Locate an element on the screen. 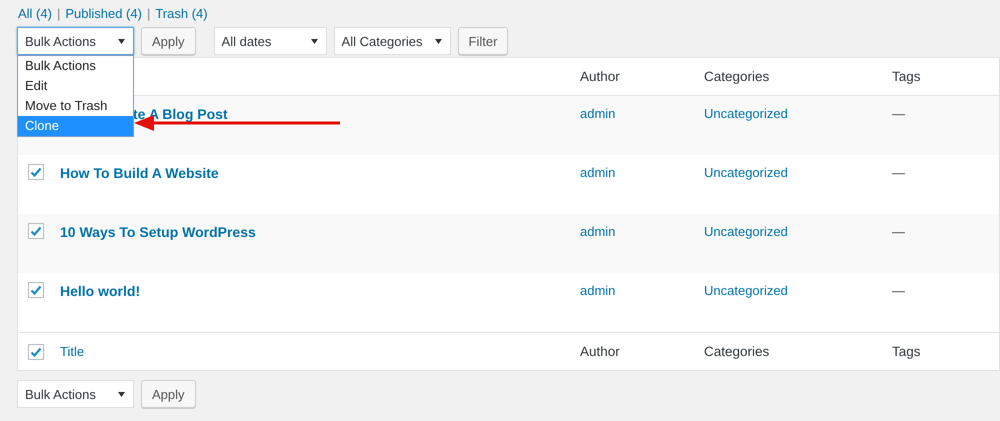 This screenshot has height=421, width=1000. dropdown-option: Bulk Actions is located at coordinates (75, 66).